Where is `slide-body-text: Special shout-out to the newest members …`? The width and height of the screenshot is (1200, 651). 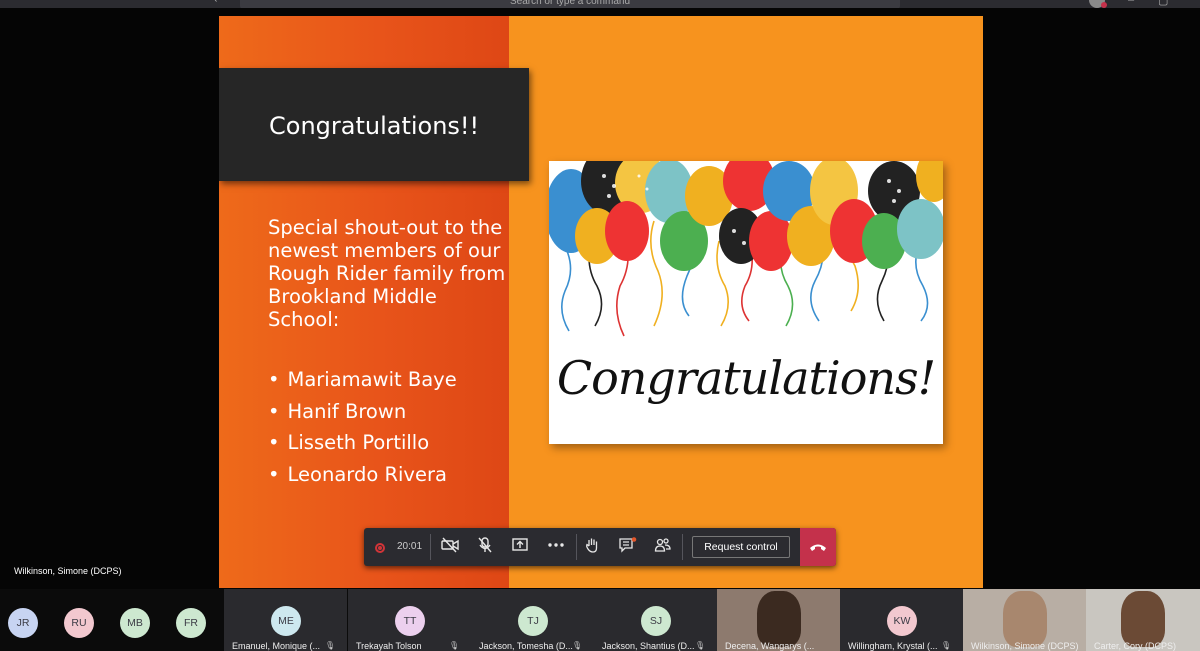 slide-body-text: Special shout-out to the newest members … is located at coordinates (387, 273).